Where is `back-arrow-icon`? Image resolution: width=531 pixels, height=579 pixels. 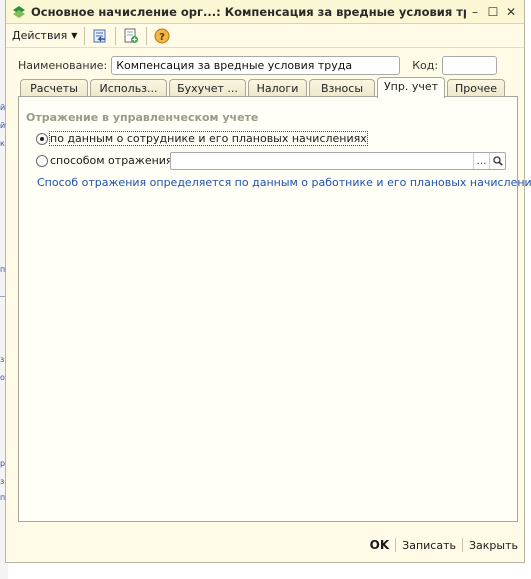 back-arrow-icon is located at coordinates (100, 36).